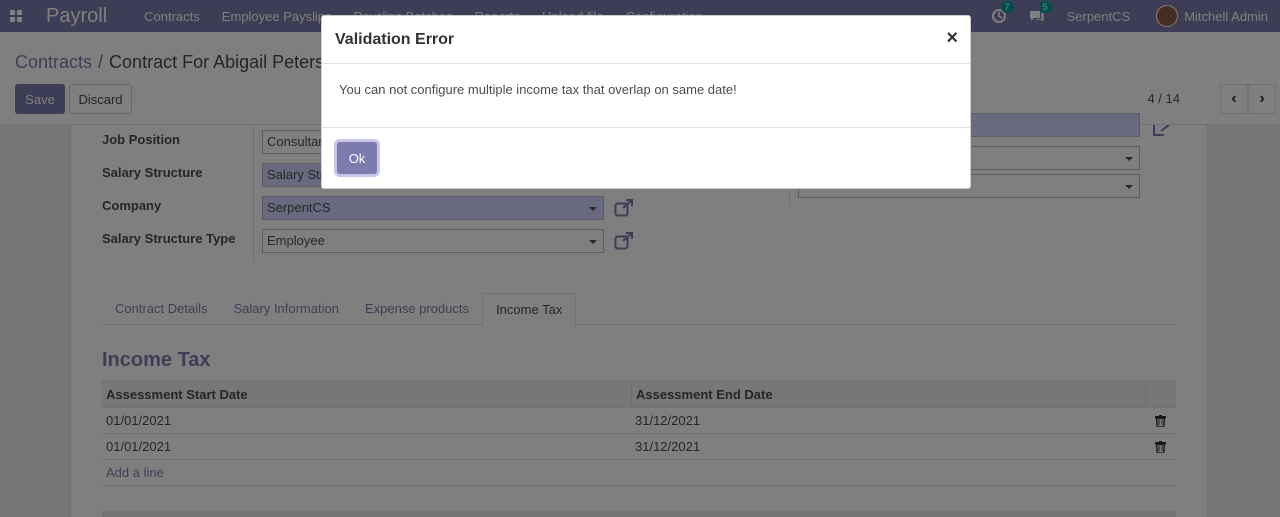  I want to click on modal-header: Validation Error ×, so click(646, 40).